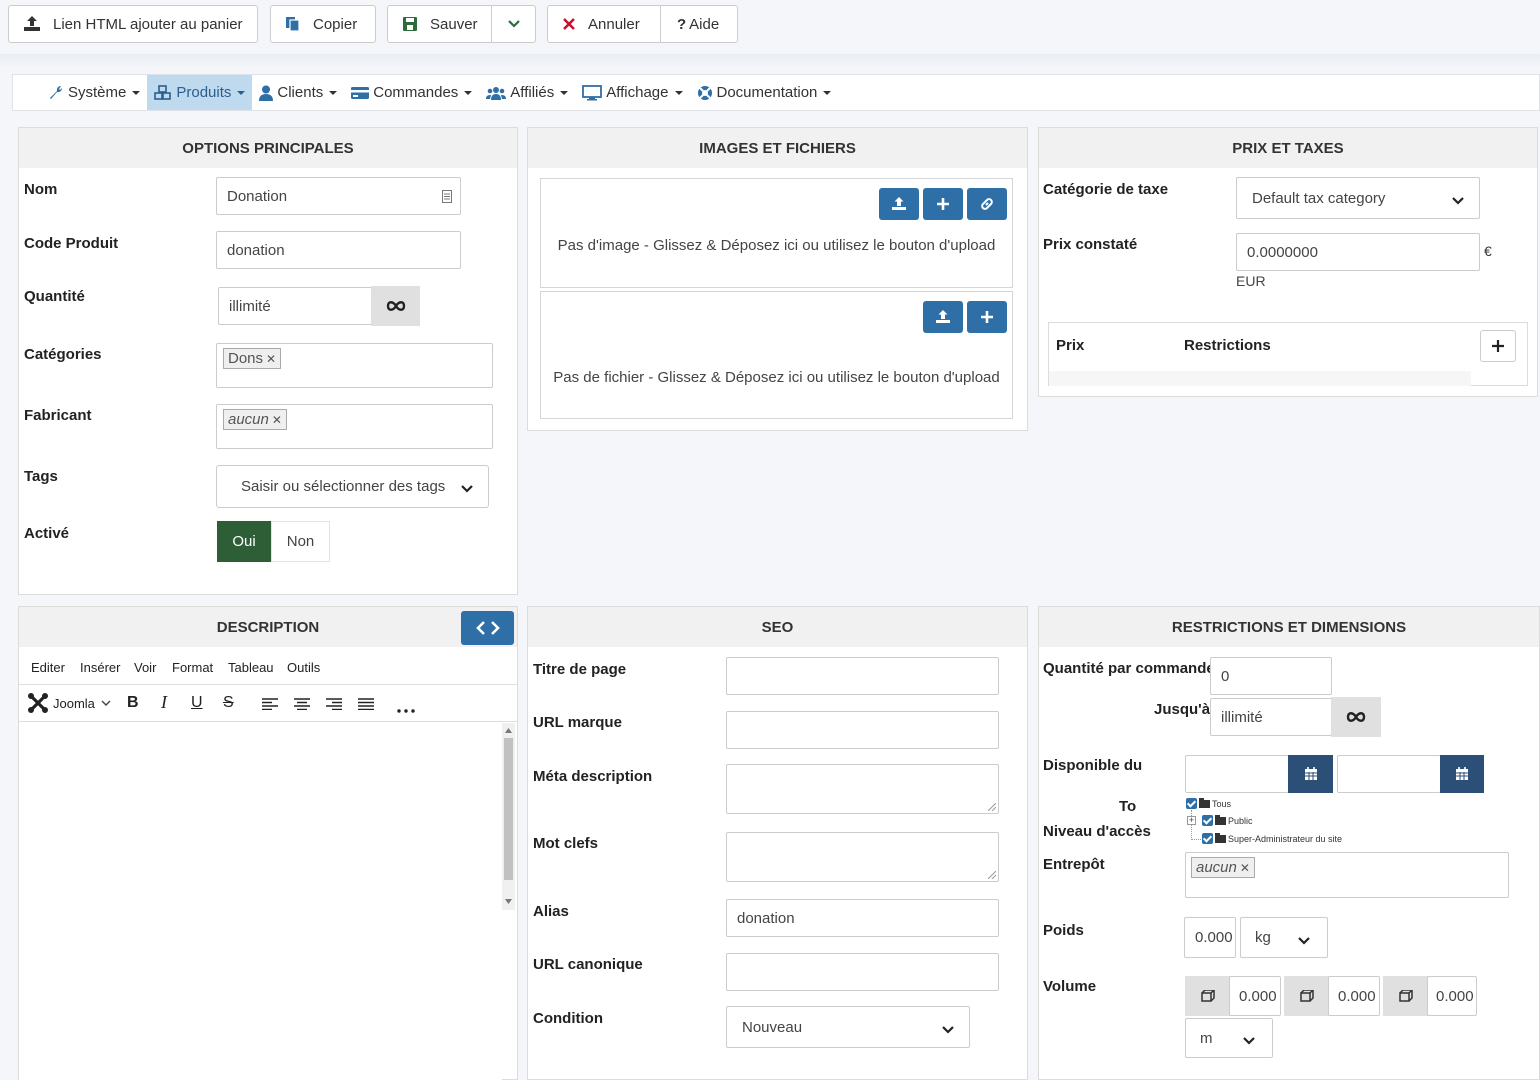 The image size is (1540, 1080). I want to click on editor-menu-editer: Editer, so click(48, 667).